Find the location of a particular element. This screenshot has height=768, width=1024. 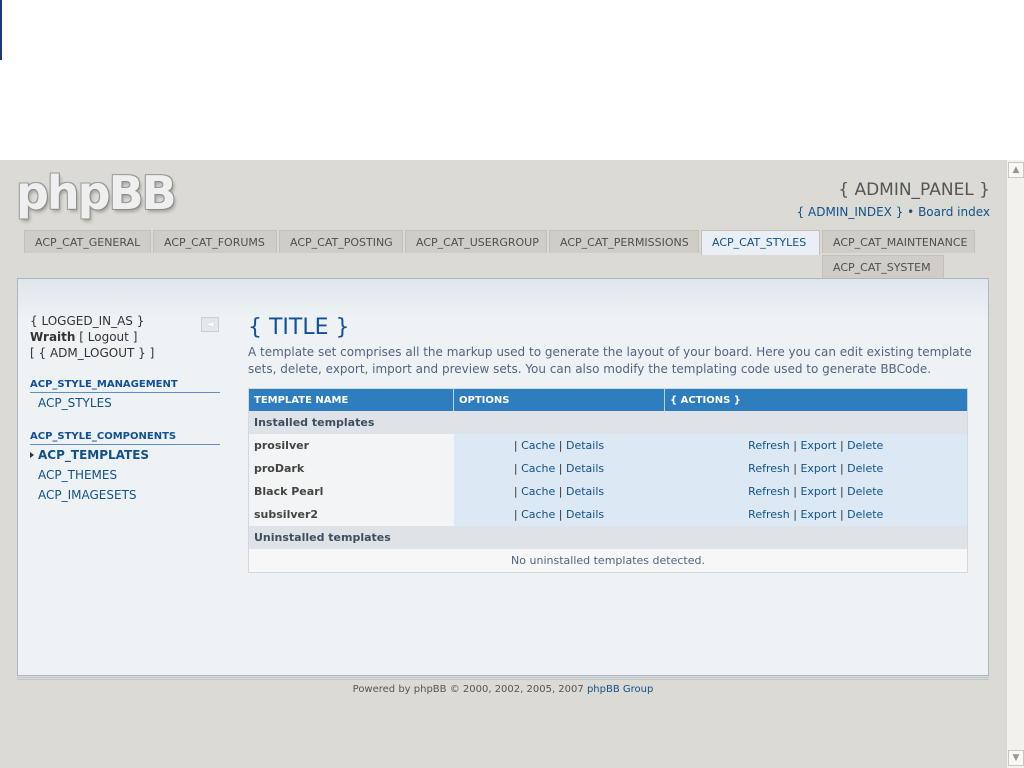

collapse-arrow-icon: ◄ is located at coordinates (210, 324).